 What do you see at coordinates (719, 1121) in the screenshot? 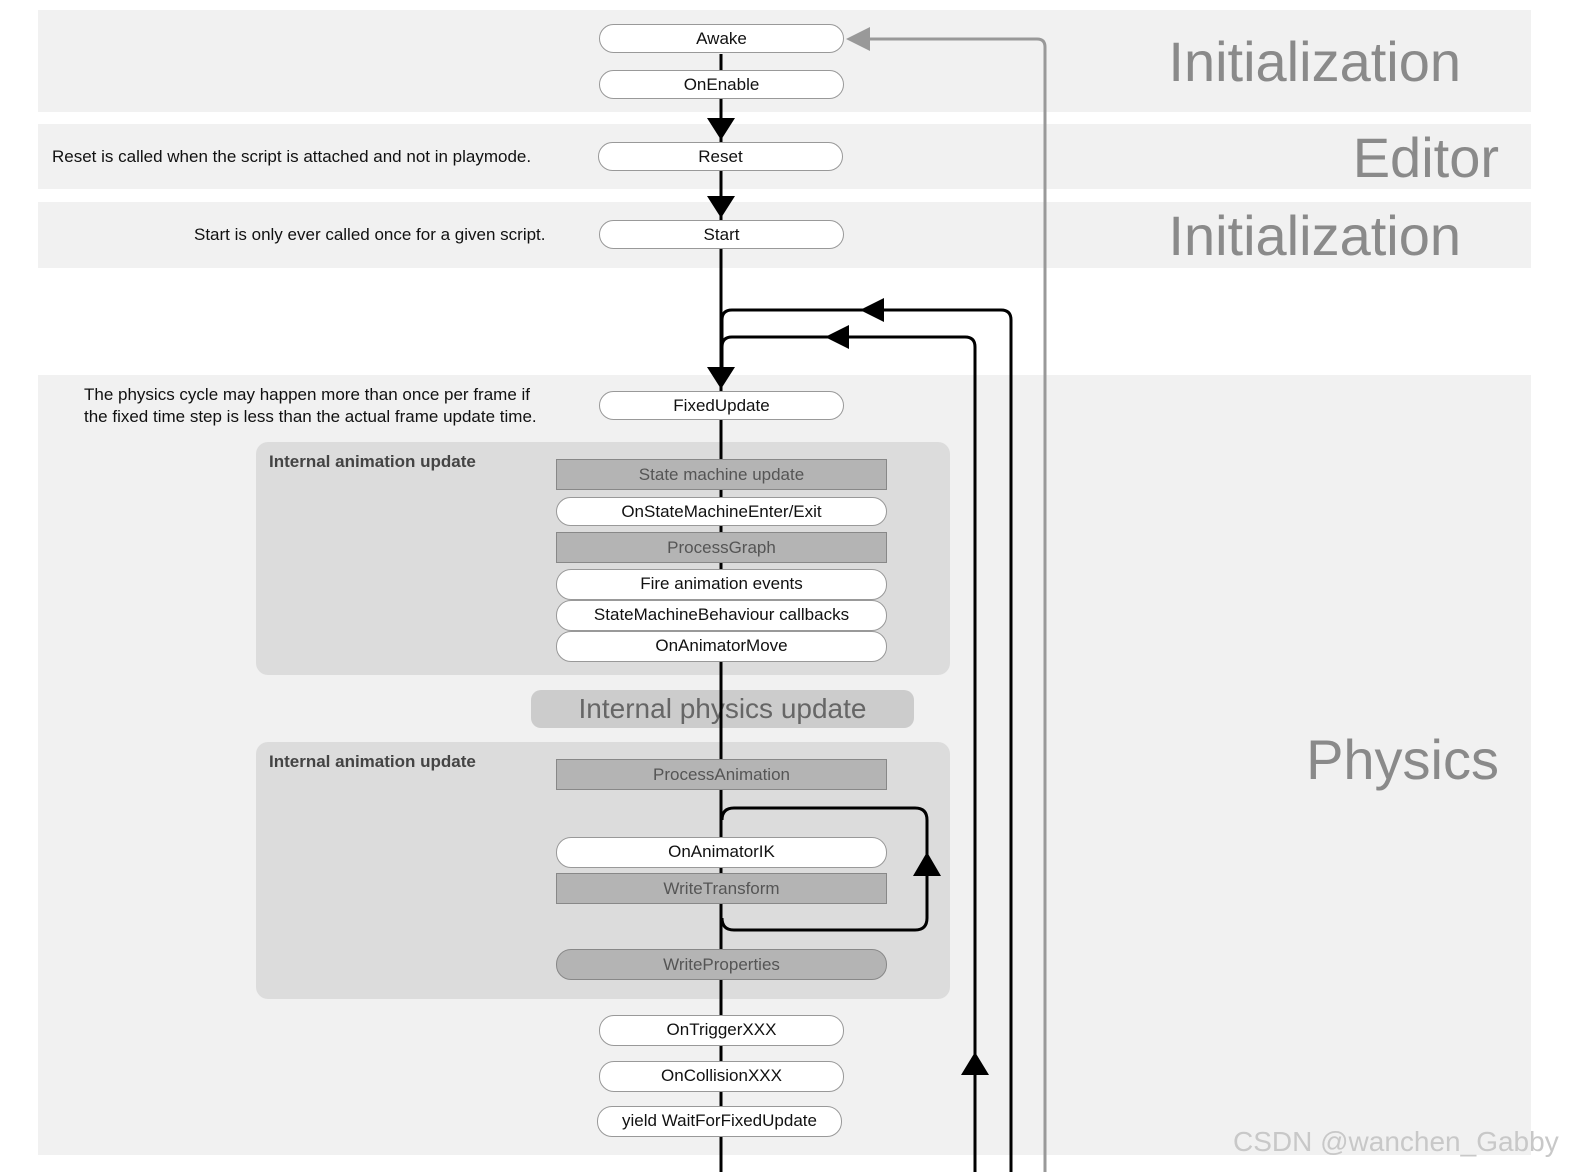
I see `node-yield-waitforfixedupdate: yield WaitForFixedUpdate` at bounding box center [719, 1121].